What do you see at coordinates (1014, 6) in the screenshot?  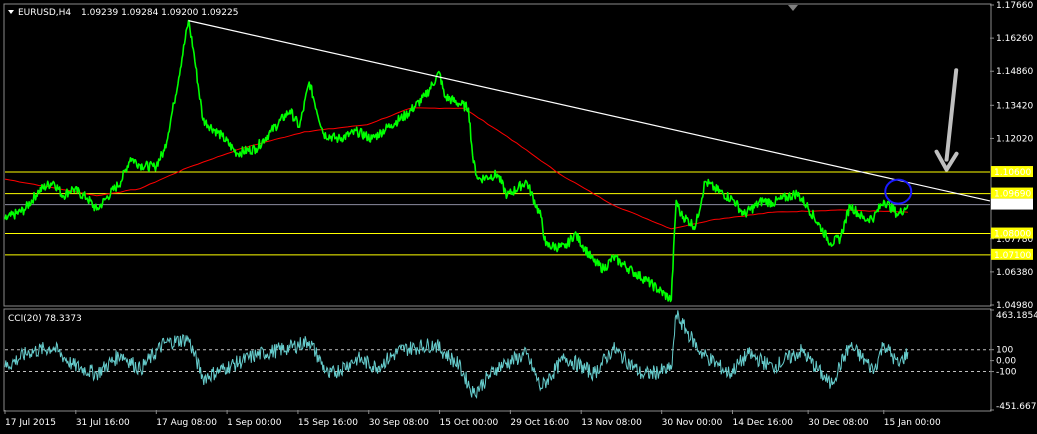 I see `price-axis-label: 1.17660` at bounding box center [1014, 6].